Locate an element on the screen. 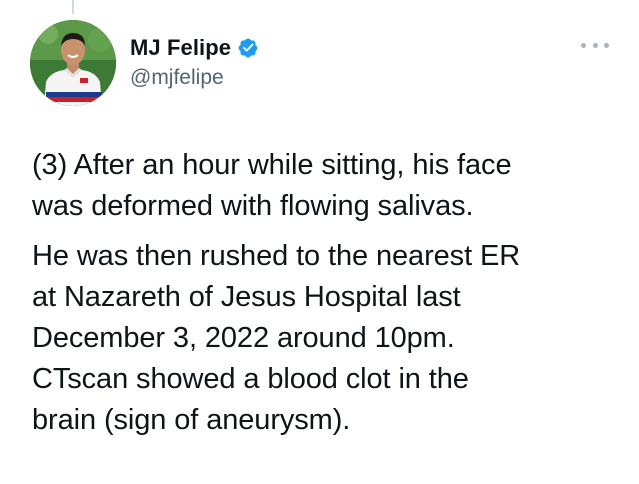 Image resolution: width=639 pixels, height=484 pixels. more-horizontal-icon is located at coordinates (595, 45).